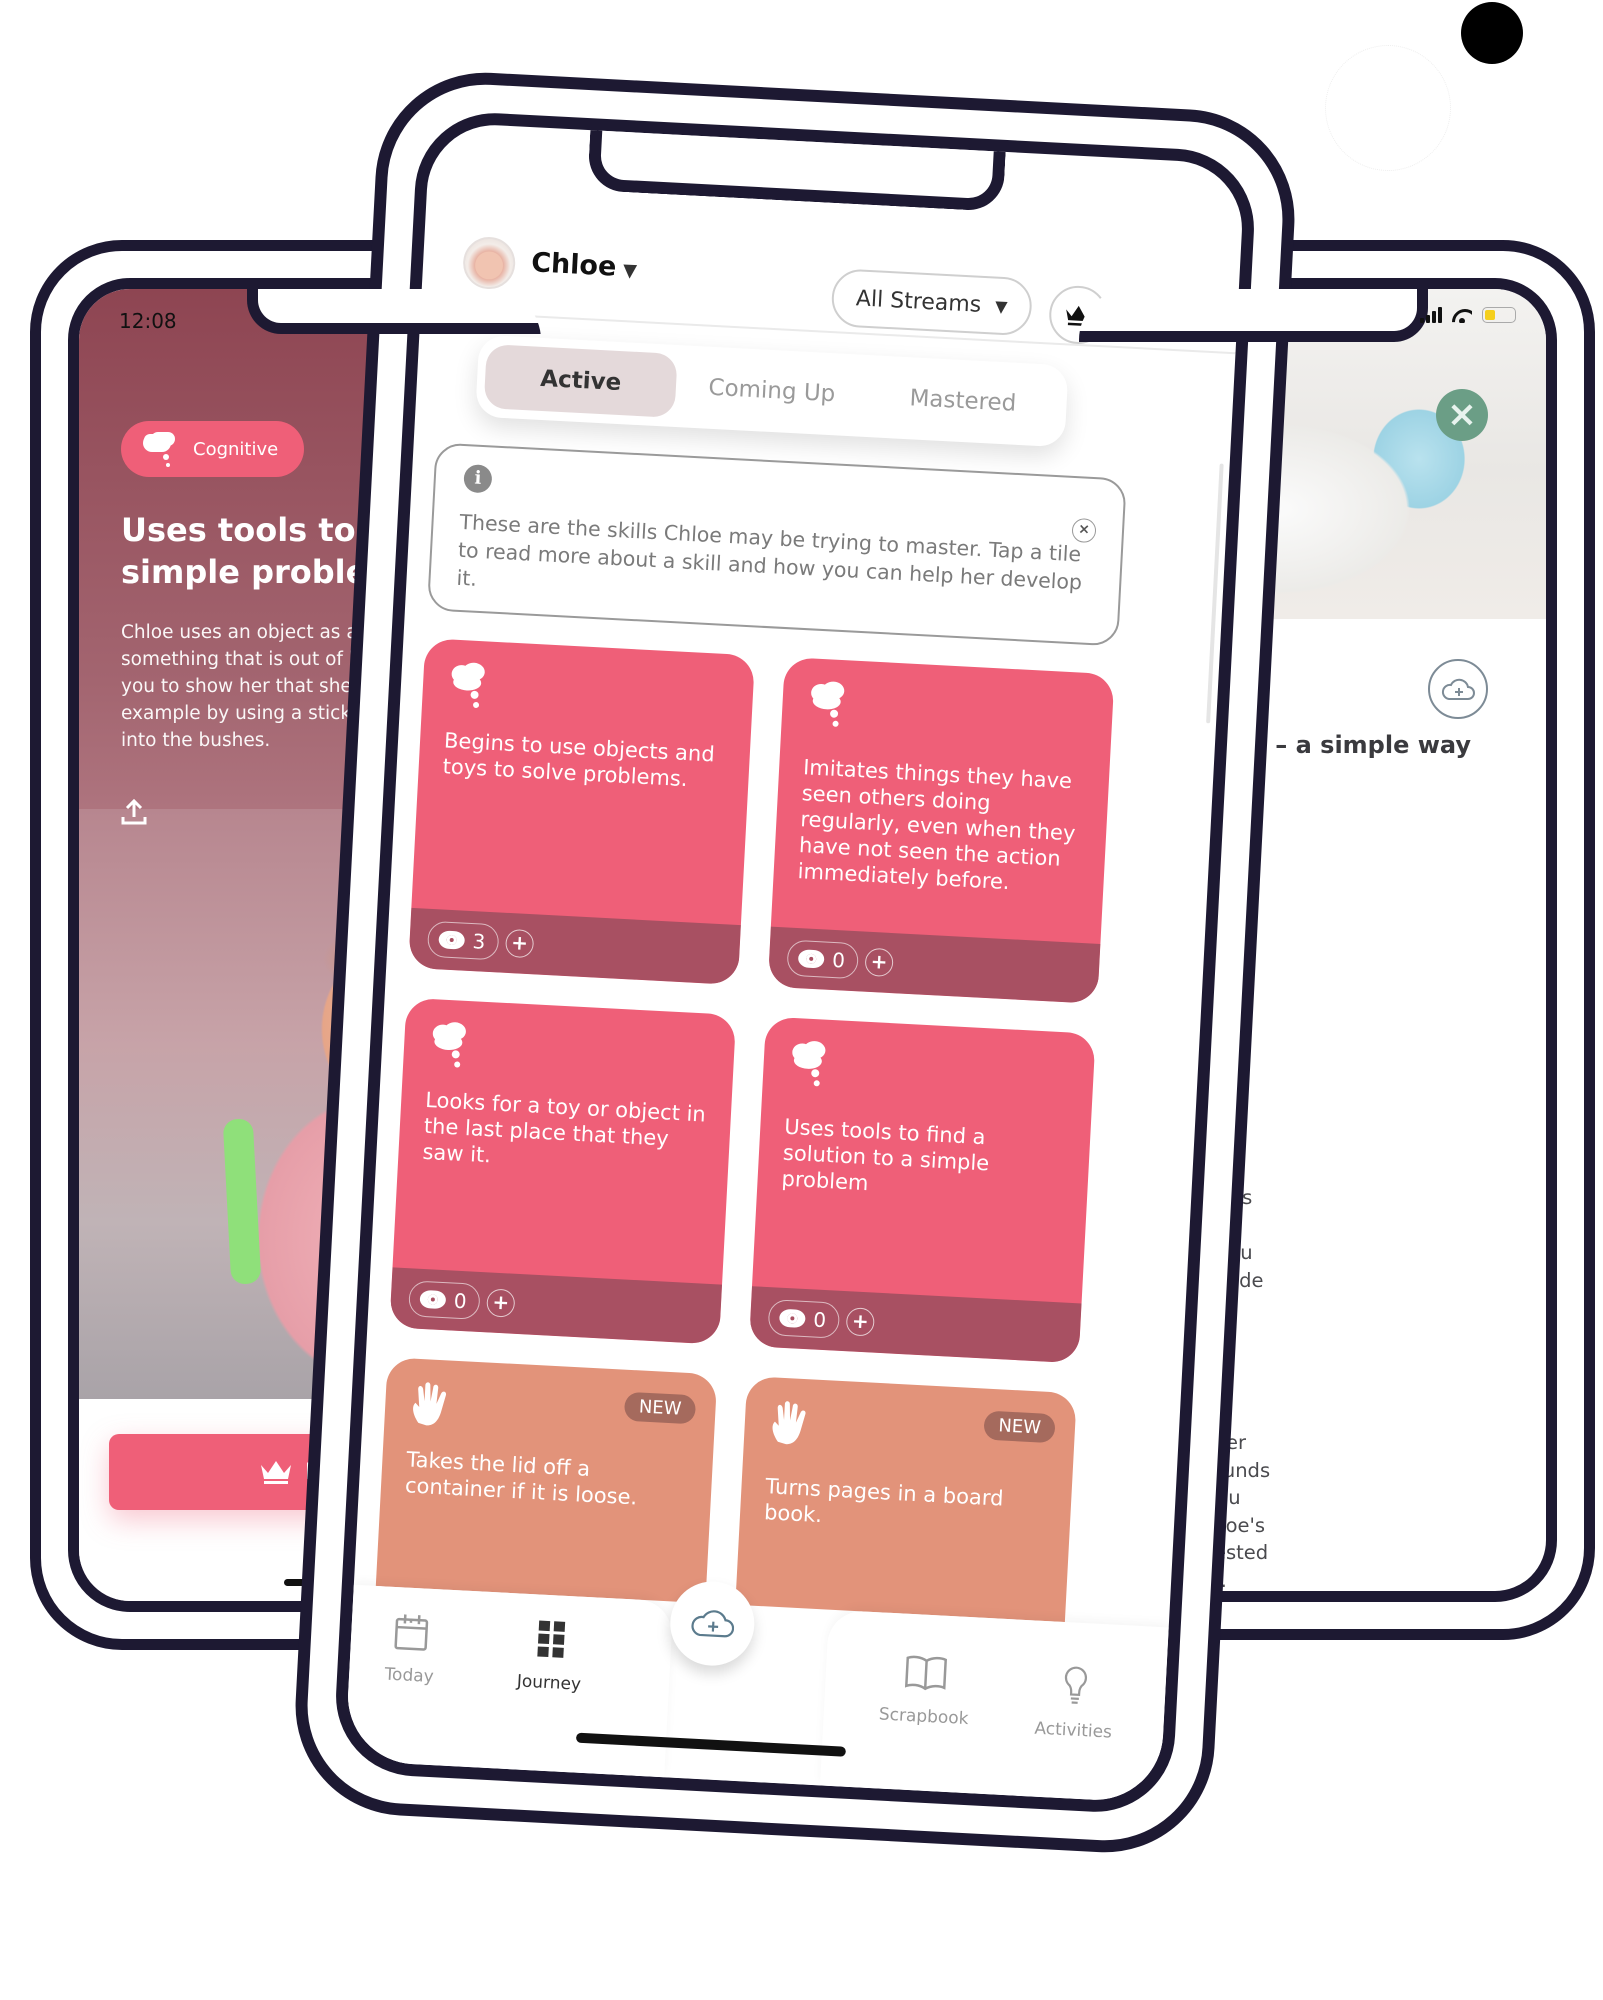  Describe the element at coordinates (581, 381) in the screenshot. I see `tab-active: Active` at that location.